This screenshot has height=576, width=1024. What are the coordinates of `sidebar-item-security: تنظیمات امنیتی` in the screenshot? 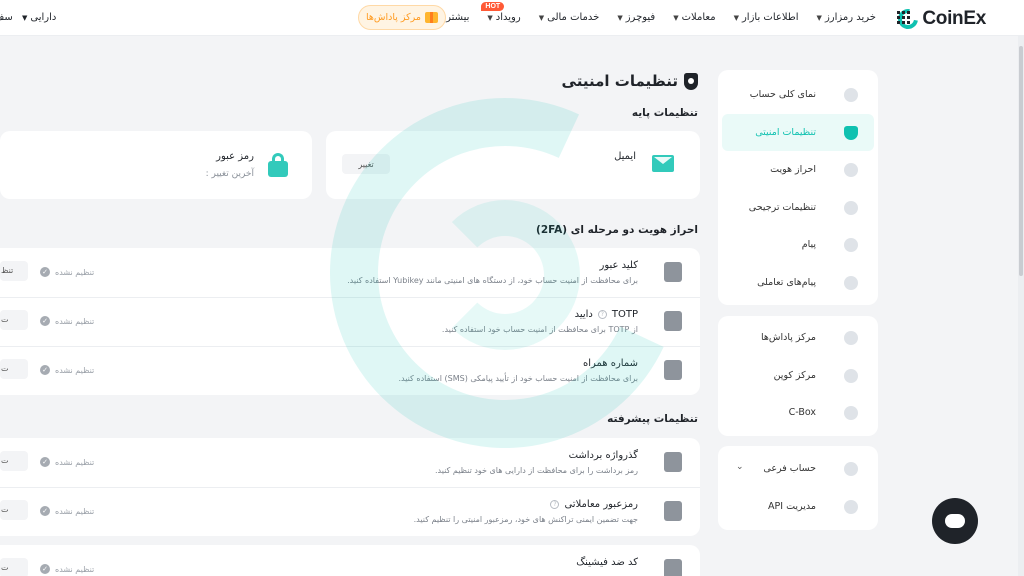 It's located at (798, 132).